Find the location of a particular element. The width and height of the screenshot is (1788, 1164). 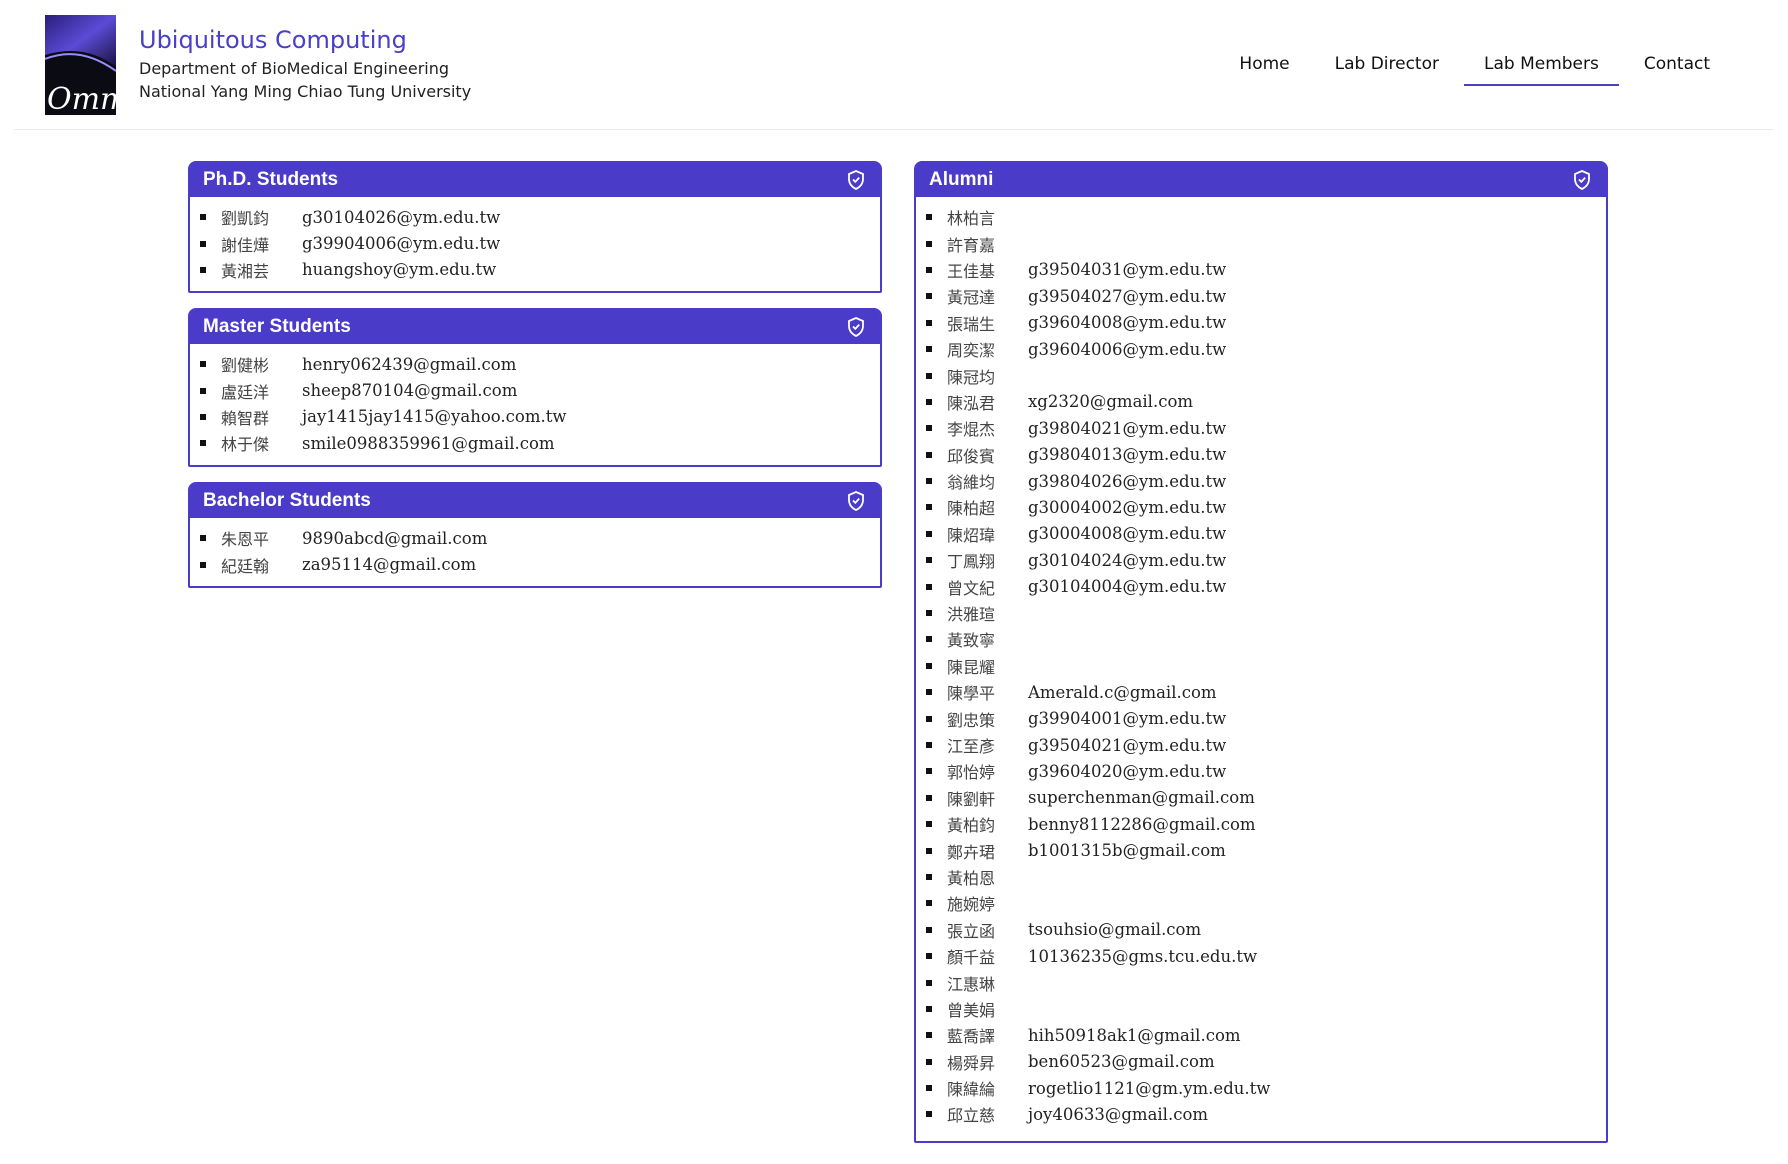

member-name: 劉健彬 is located at coordinates (245, 366).